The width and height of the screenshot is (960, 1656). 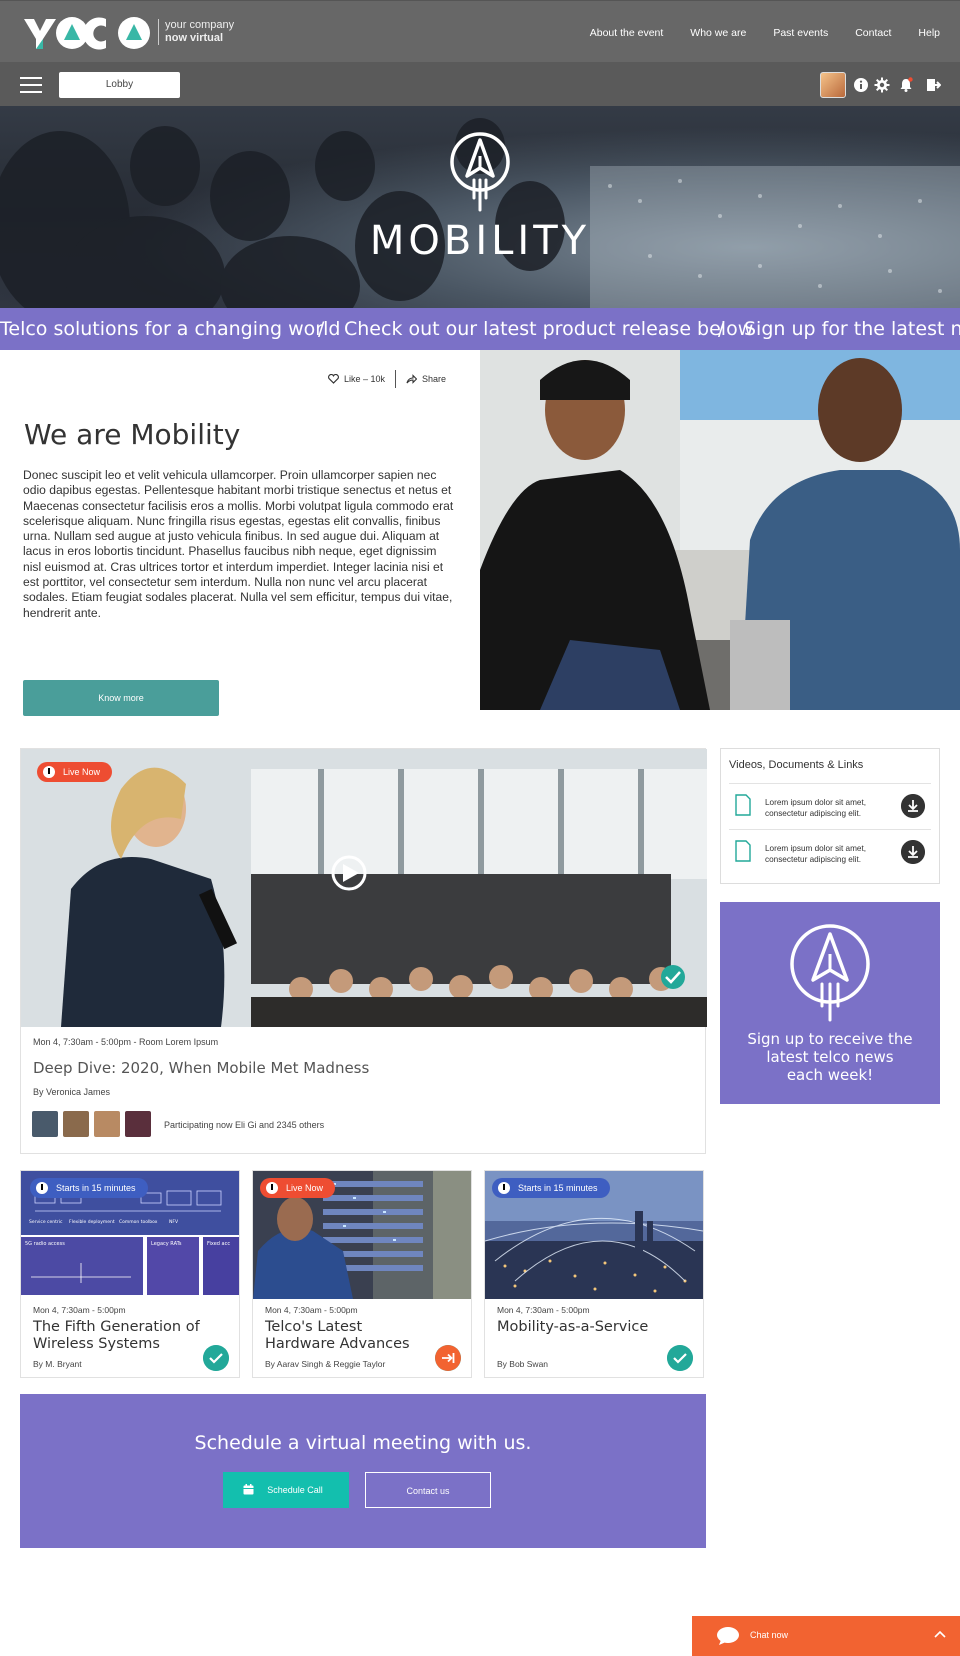 I want to click on diagram-label: Service centric, so click(x=46, y=1222).